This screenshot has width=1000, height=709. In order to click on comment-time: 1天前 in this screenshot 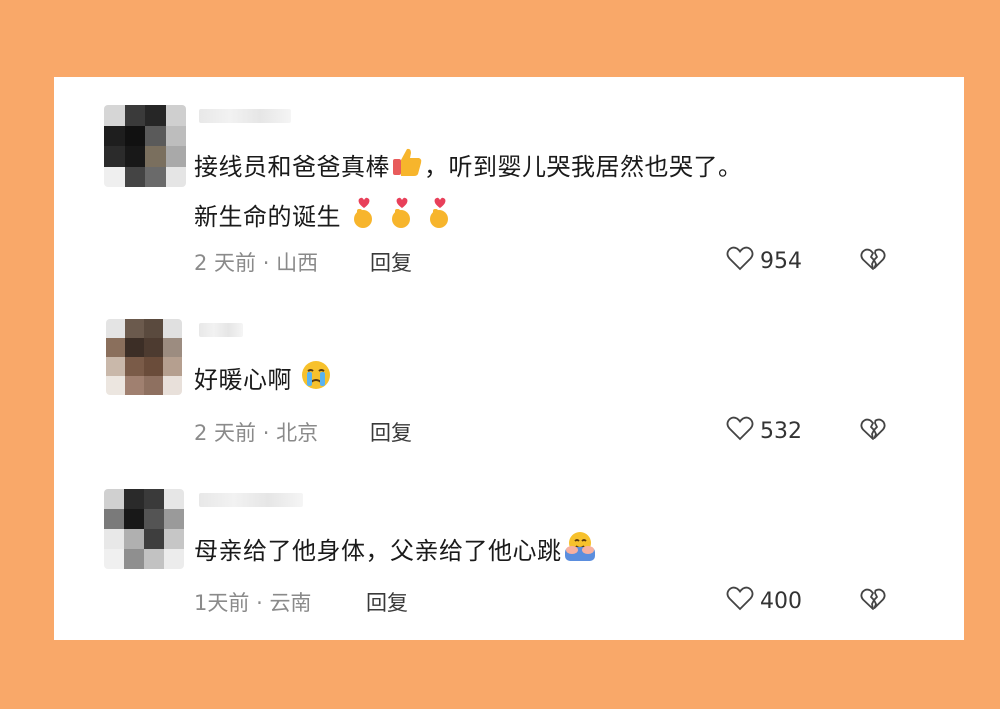, I will do `click(222, 603)`.